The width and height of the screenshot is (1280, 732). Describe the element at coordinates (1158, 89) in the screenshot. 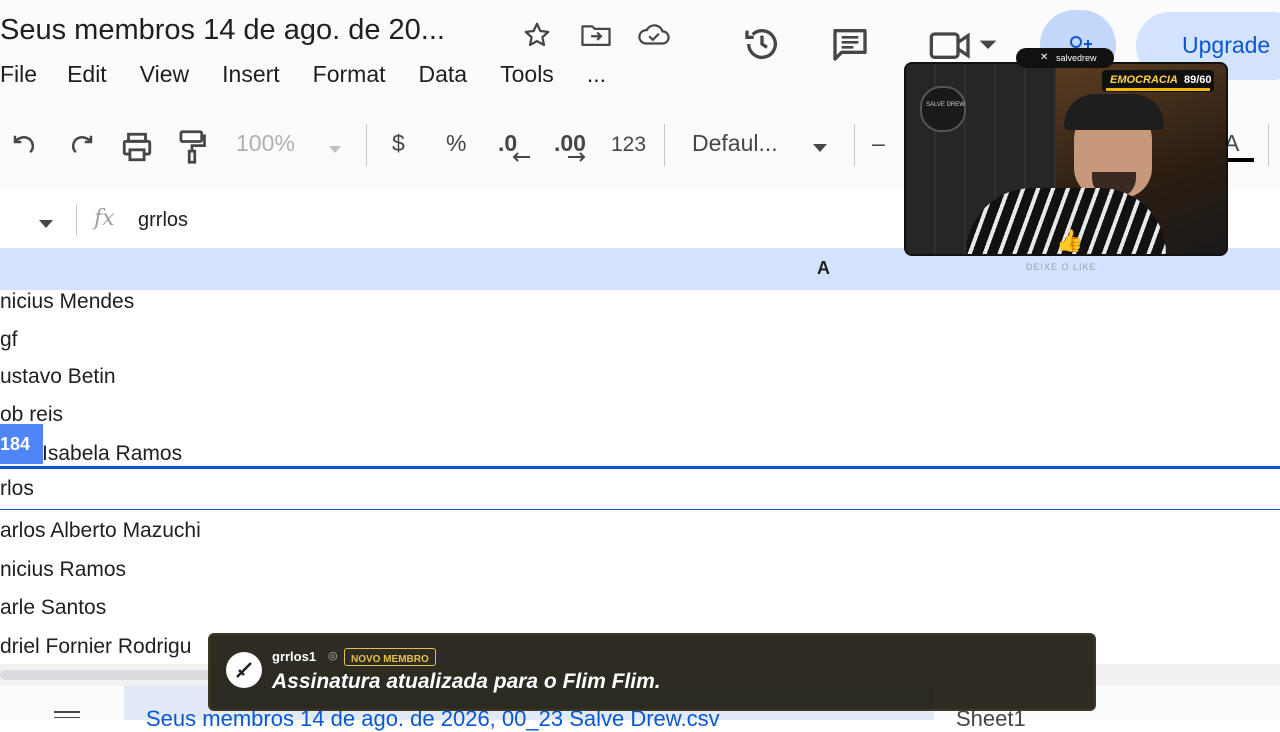

I see `meter-fill` at that location.